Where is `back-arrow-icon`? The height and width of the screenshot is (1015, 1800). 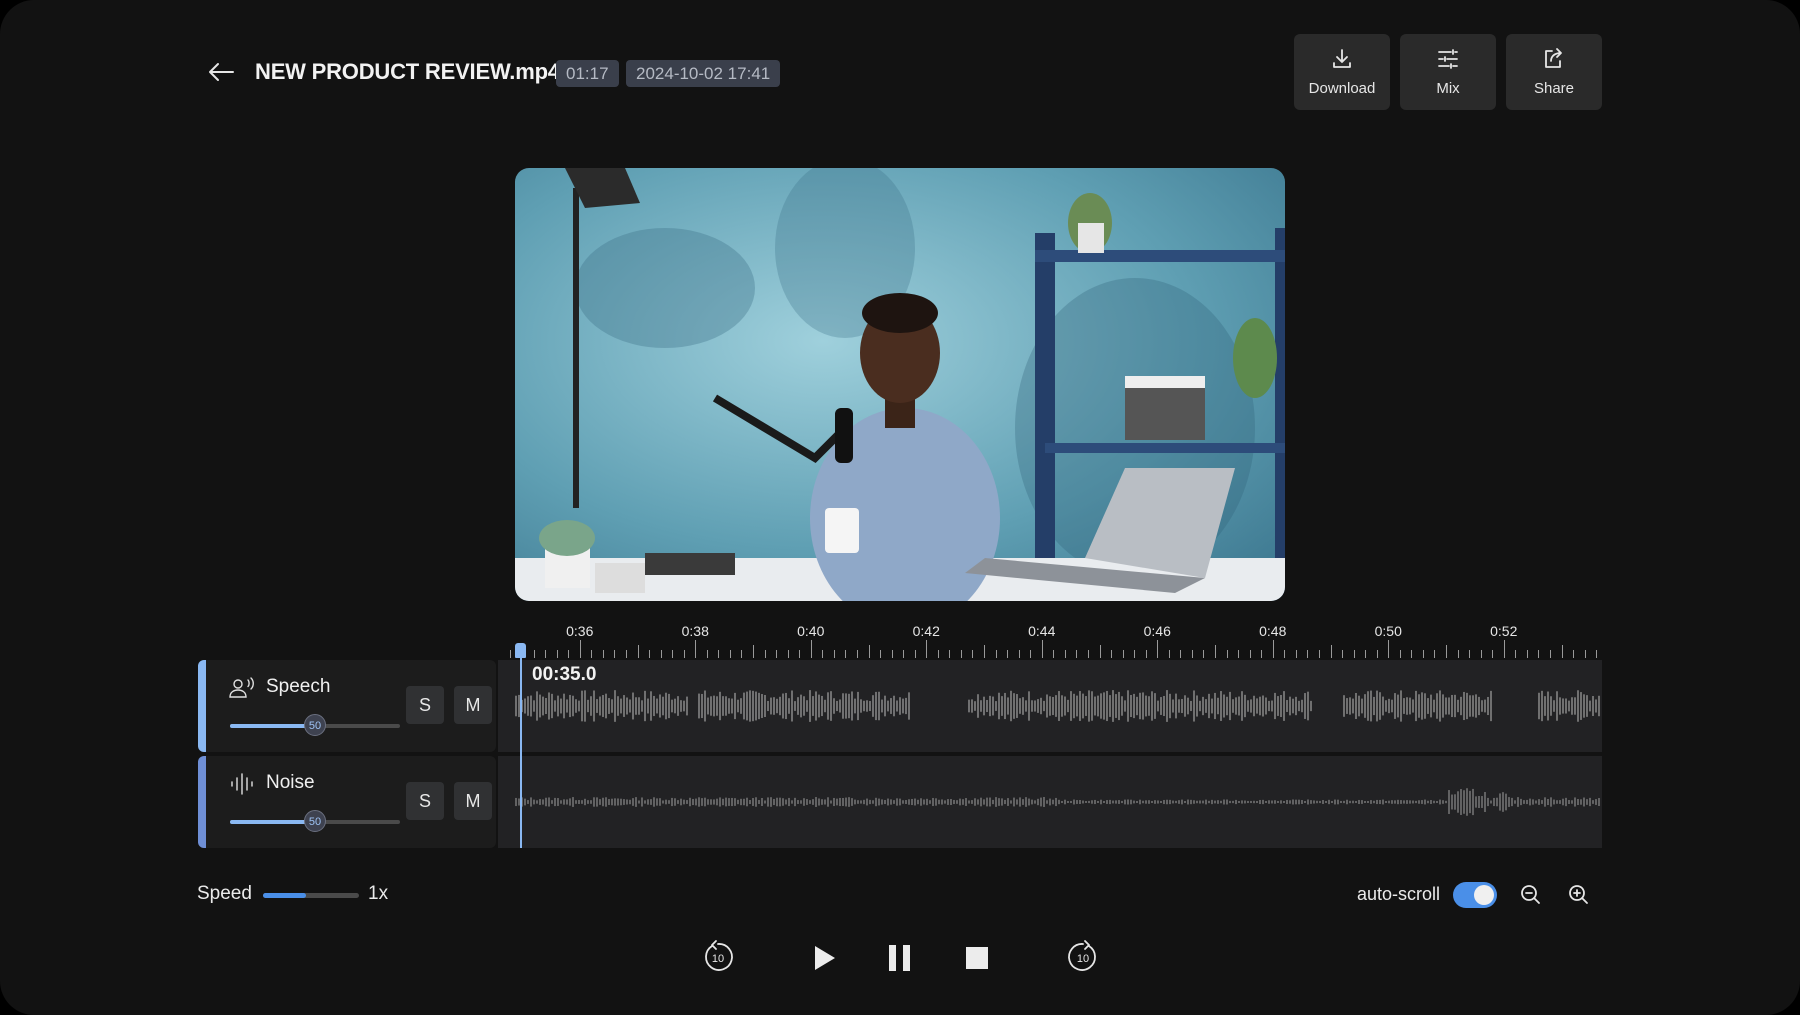 back-arrow-icon is located at coordinates (221, 72).